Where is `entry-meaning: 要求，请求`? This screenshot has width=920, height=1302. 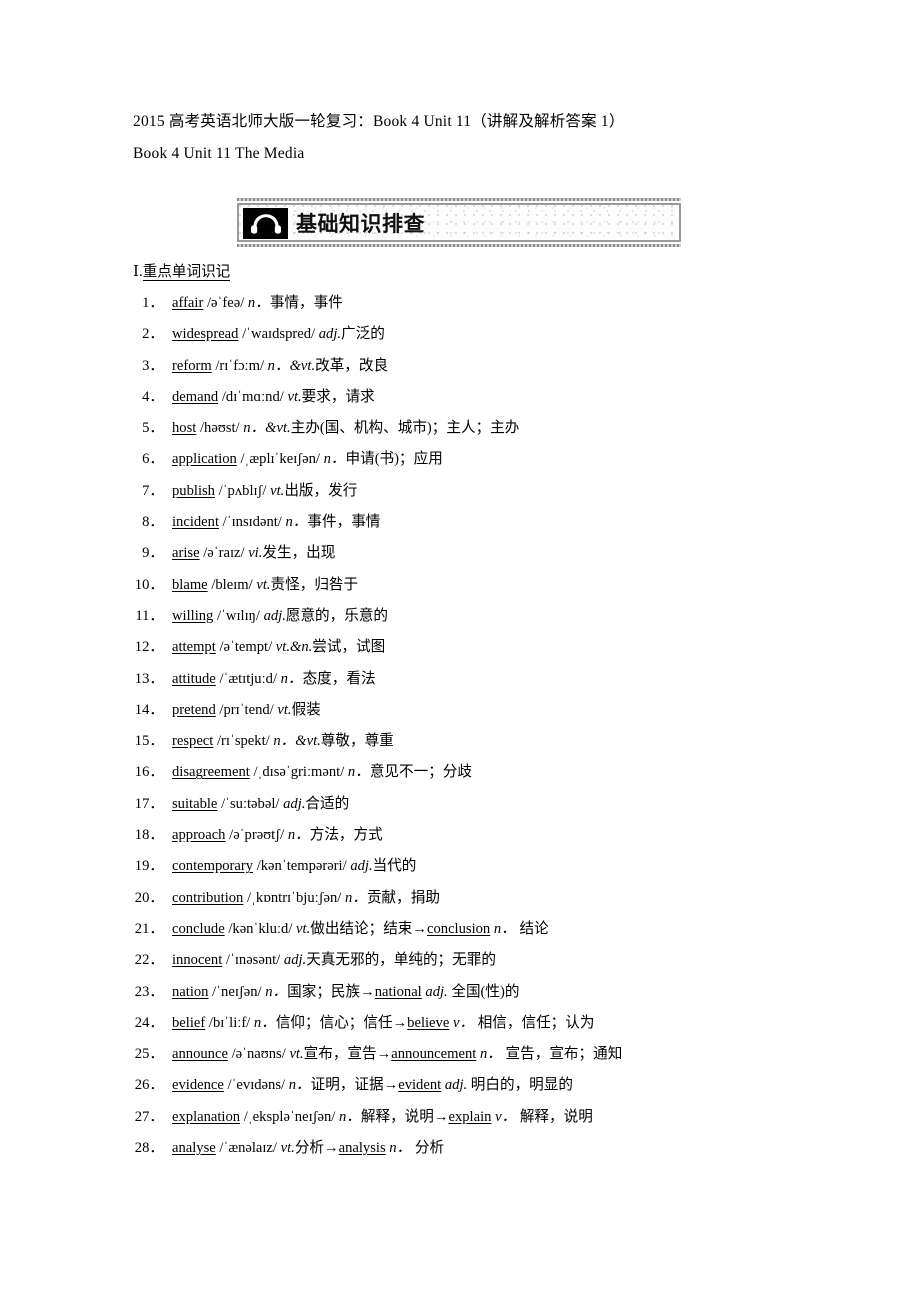
entry-meaning: 要求，请求 is located at coordinates (338, 396).